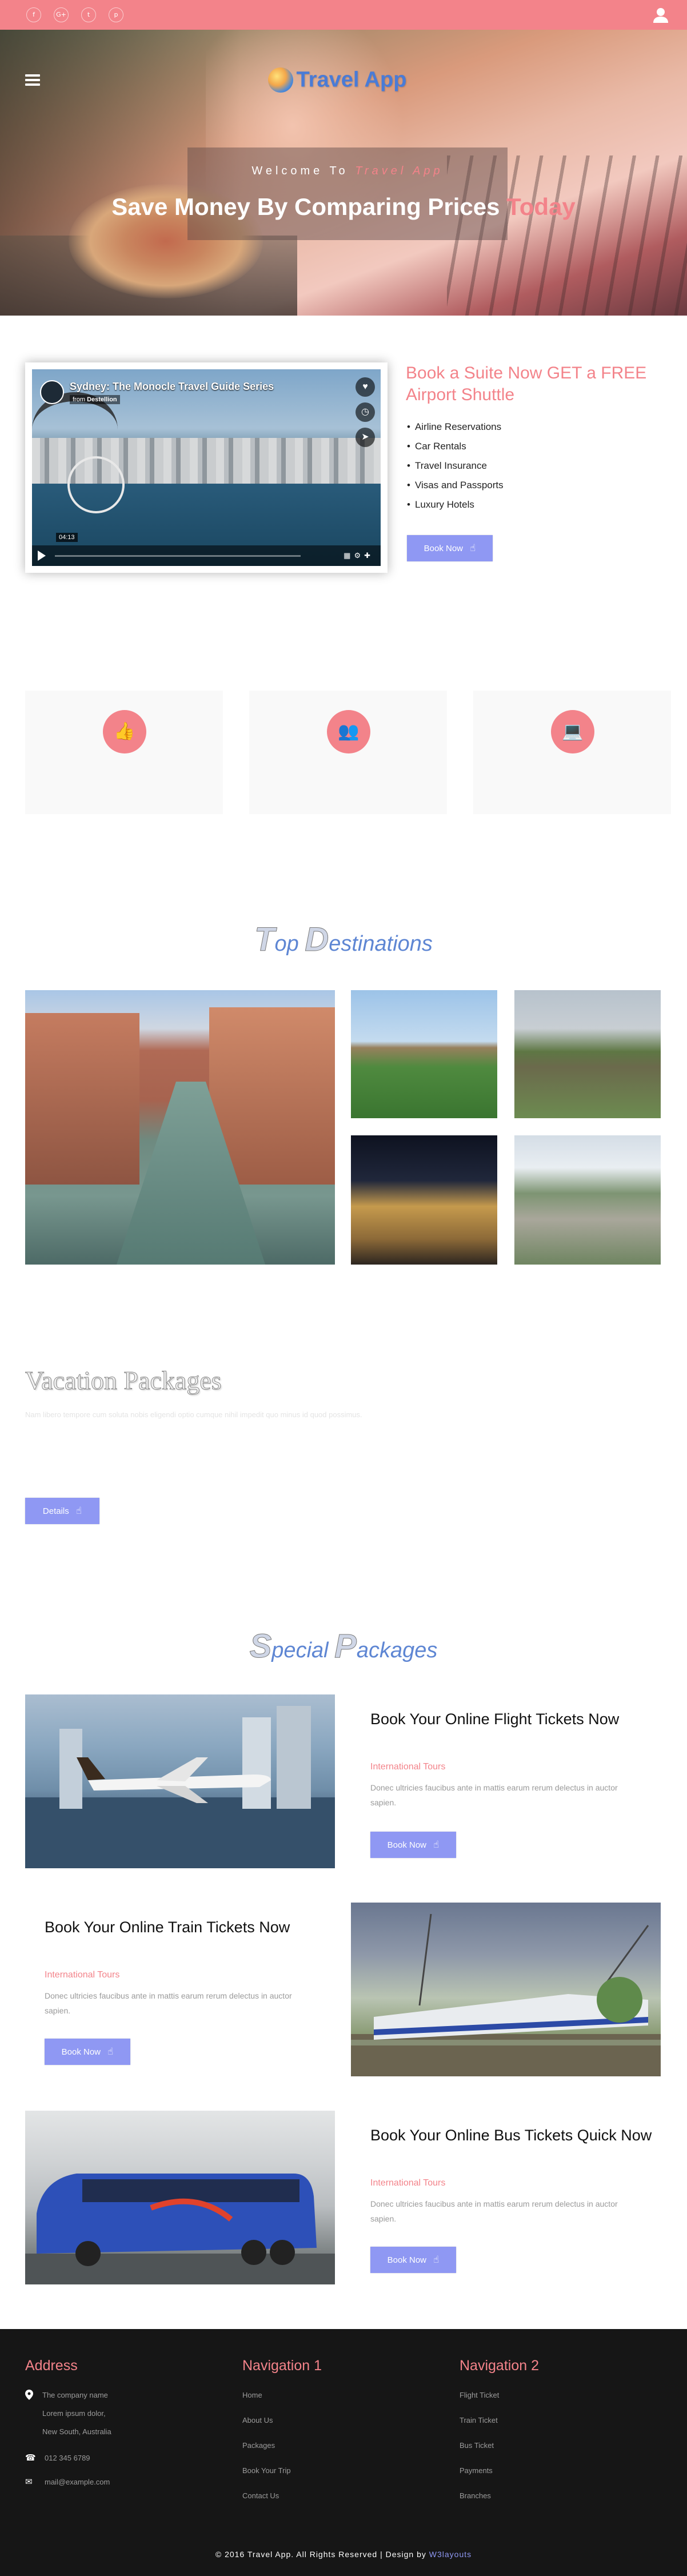 This screenshot has height=2576, width=687. I want to click on video-ferris-wheel, so click(96, 484).